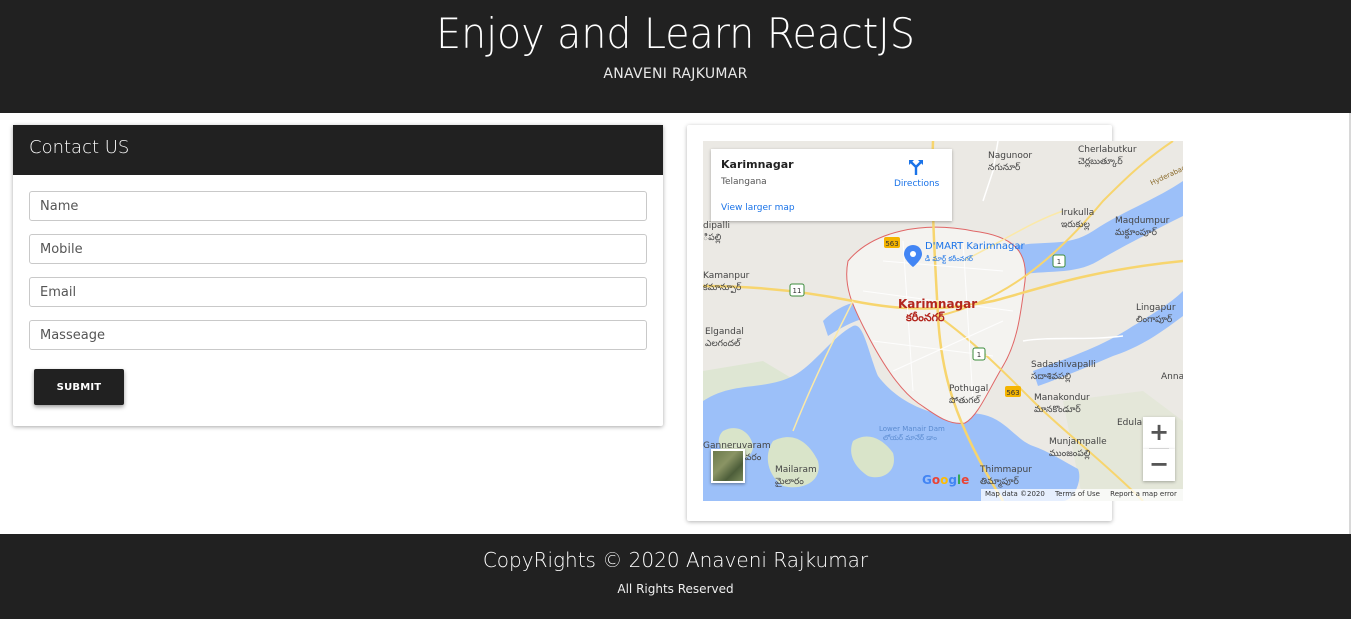  I want to click on rights-text: All Rights Reserved, so click(675, 589).